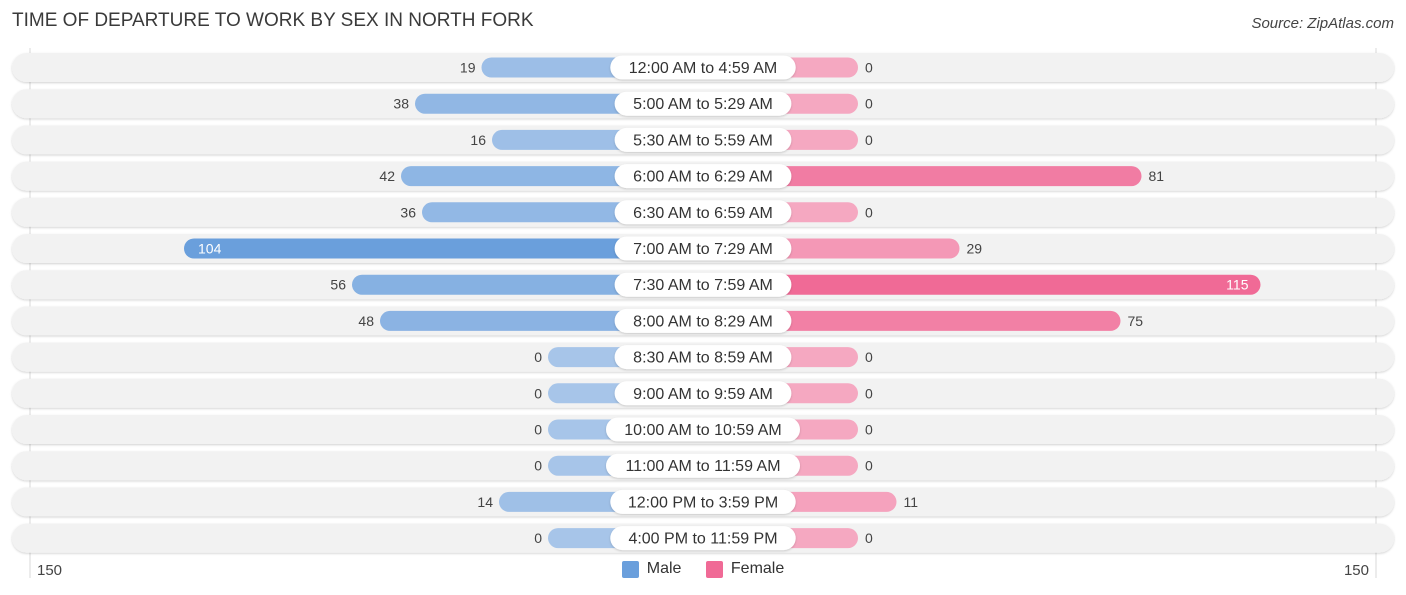 Image resolution: width=1406 pixels, height=595 pixels. What do you see at coordinates (1136, 321) in the screenshot?
I see `female-value-label: 75` at bounding box center [1136, 321].